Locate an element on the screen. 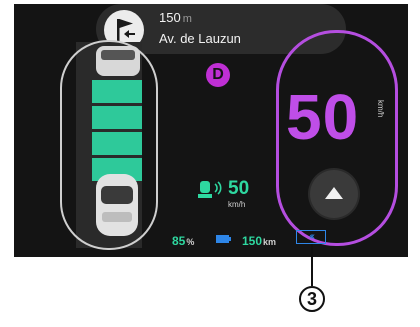 The width and height of the screenshot is (420, 327). battery-level: 85% is located at coordinates (183, 241).